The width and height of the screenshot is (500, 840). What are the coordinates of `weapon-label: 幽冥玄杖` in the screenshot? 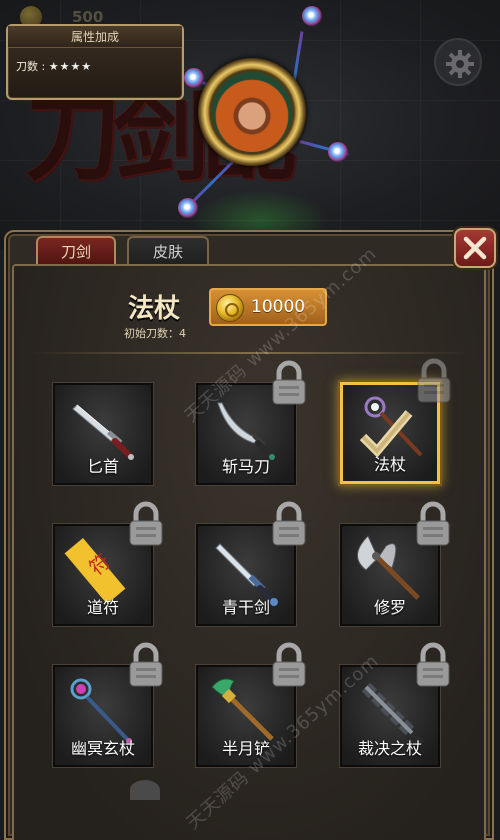 It's located at (102, 748).